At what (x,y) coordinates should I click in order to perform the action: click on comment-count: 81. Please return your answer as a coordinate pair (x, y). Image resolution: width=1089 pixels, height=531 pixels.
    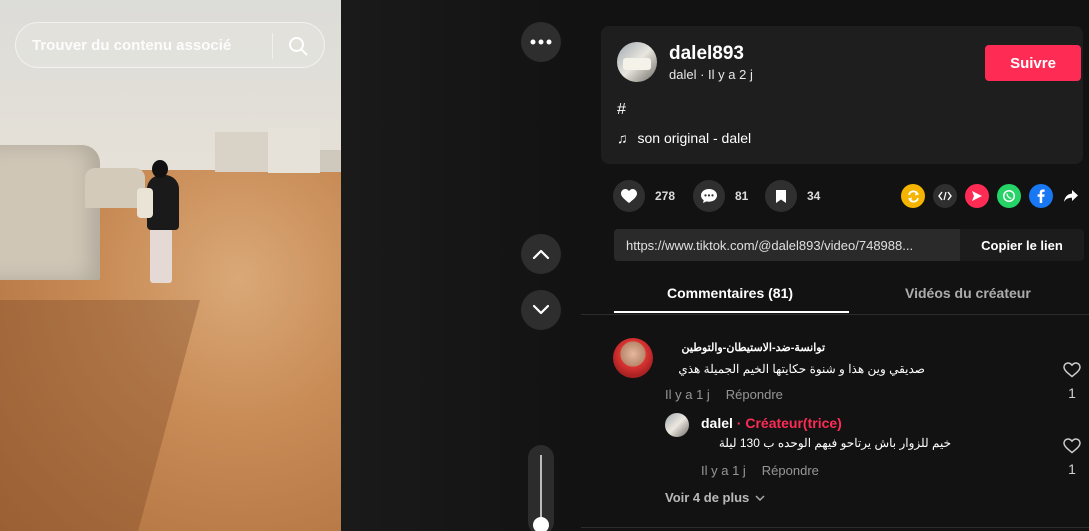
    Looking at the image, I should click on (742, 196).